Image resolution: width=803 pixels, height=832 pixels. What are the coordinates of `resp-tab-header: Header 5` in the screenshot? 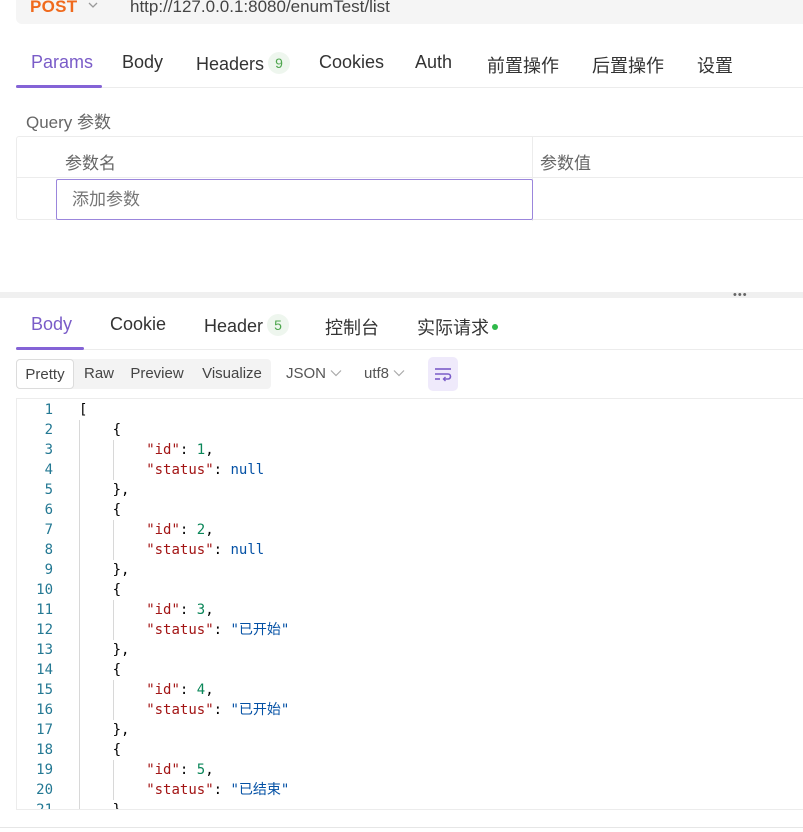 It's located at (247, 325).